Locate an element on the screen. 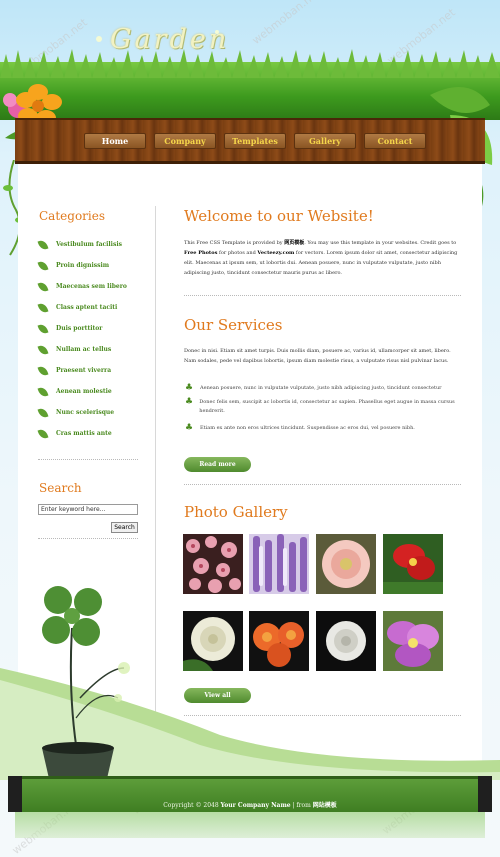 The width and height of the screenshot is (500, 857). category-item: Proin dignissim is located at coordinates (82, 265).